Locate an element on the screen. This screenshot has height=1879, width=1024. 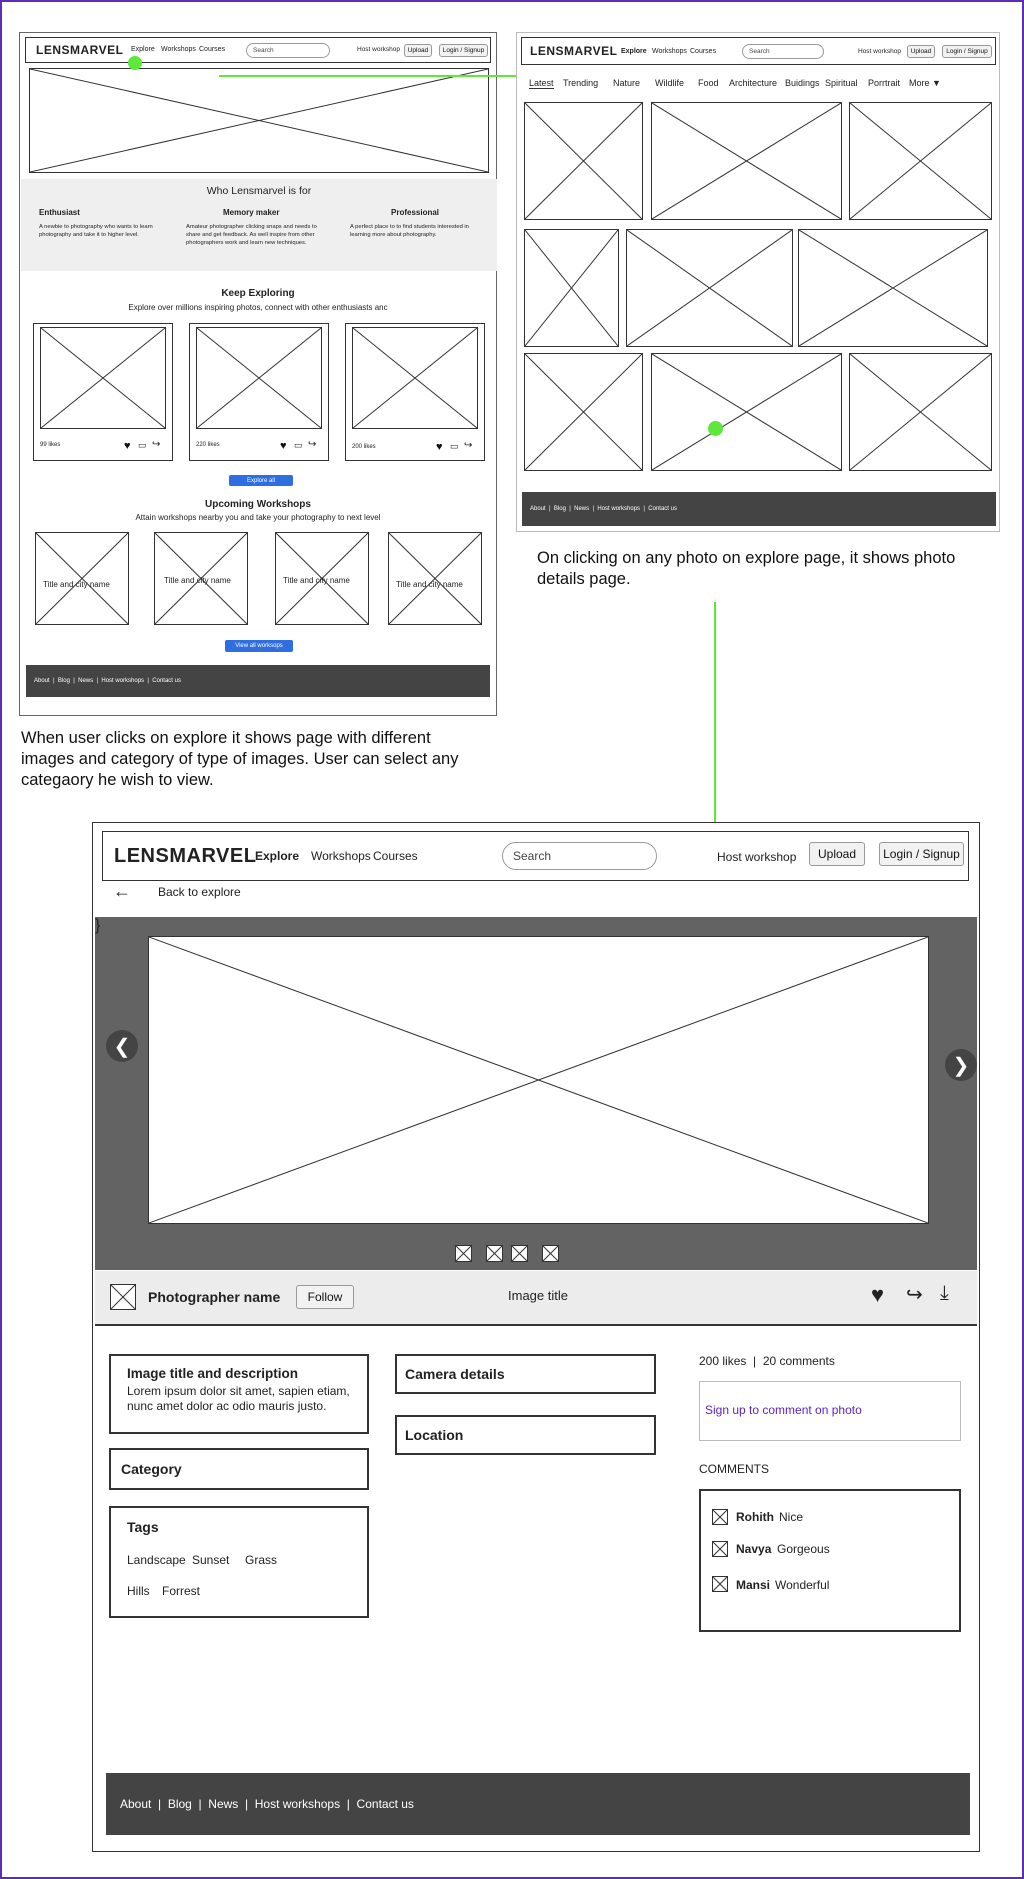
follow-button: Follow is located at coordinates (325, 1297).